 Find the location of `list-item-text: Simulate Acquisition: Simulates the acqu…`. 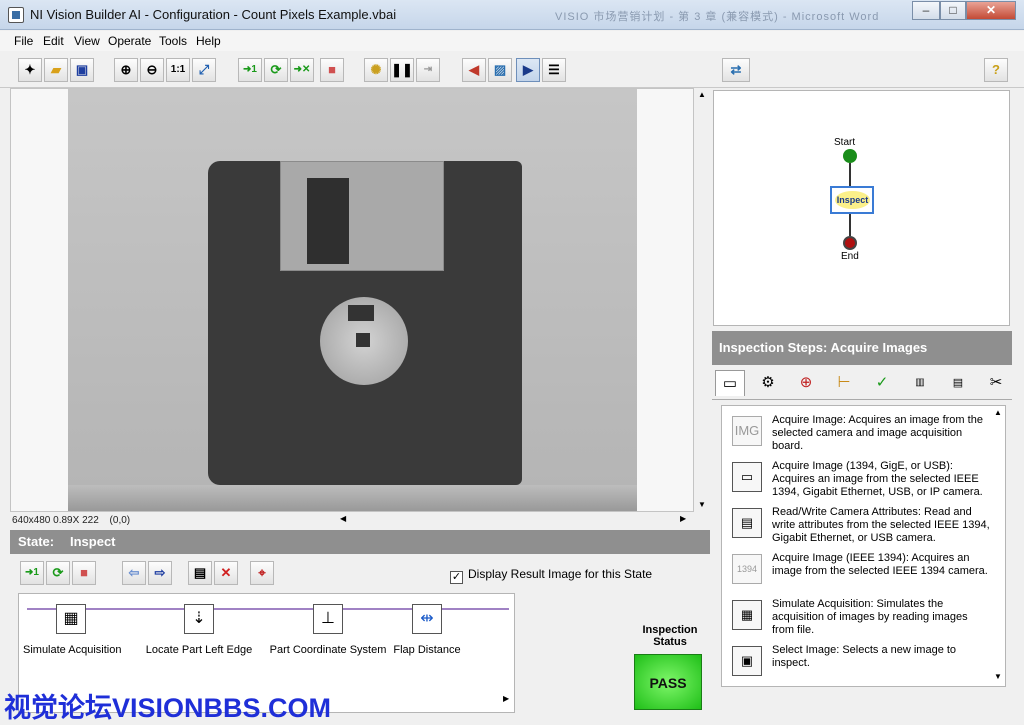

list-item-text: Simulate Acquisition: Simulates the acqu… is located at coordinates (870, 617).